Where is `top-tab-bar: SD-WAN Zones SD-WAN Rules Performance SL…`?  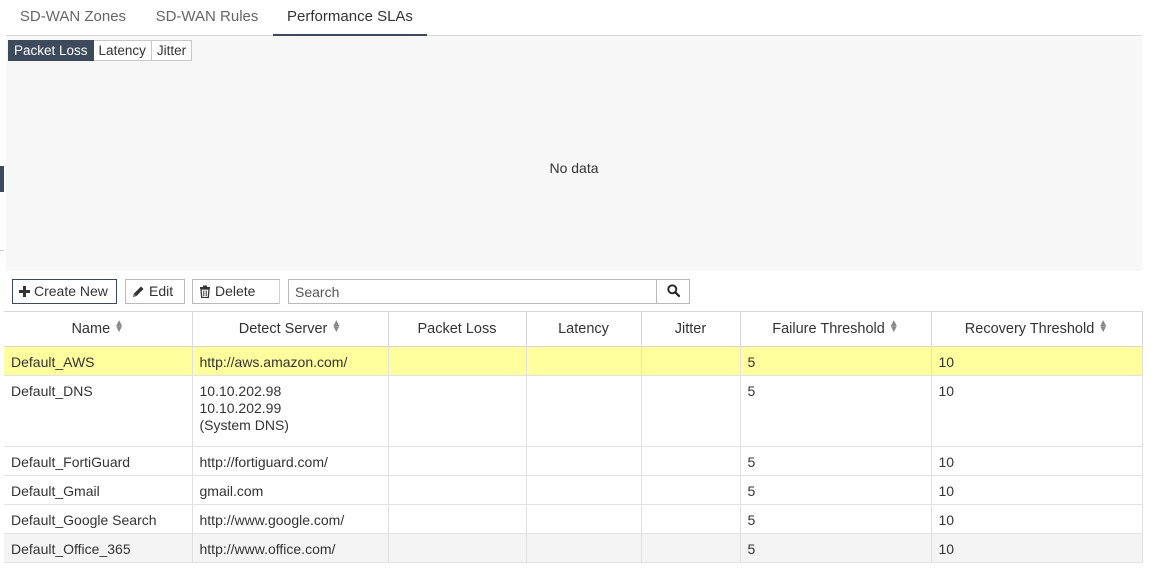
top-tab-bar: SD-WAN Zones SD-WAN Rules Performance SL… is located at coordinates (574, 18).